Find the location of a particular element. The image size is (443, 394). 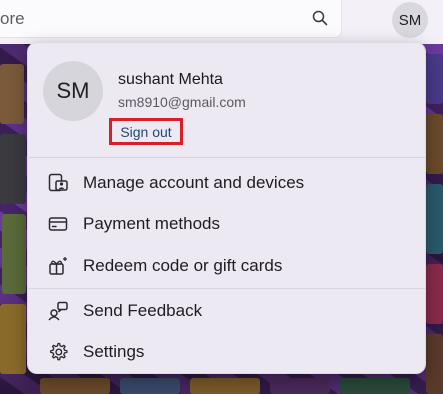

menu-item-label: Payment methods is located at coordinates (152, 223).